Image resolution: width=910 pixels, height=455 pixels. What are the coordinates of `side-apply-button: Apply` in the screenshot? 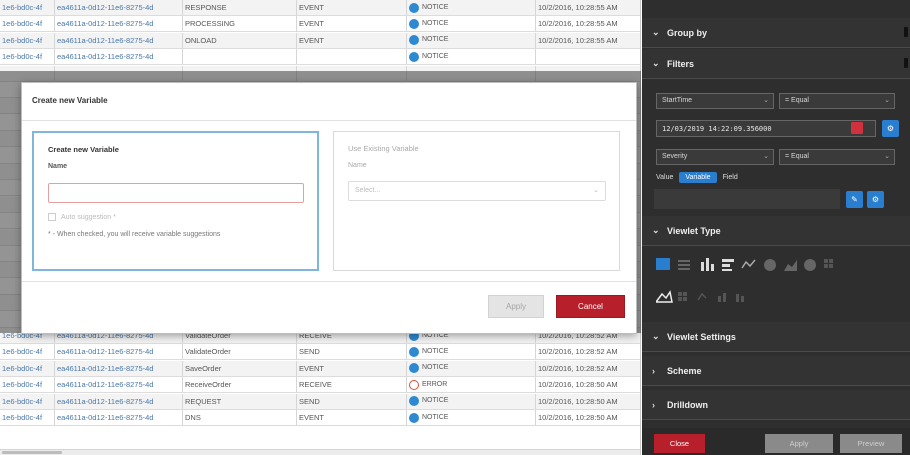 It's located at (799, 443).